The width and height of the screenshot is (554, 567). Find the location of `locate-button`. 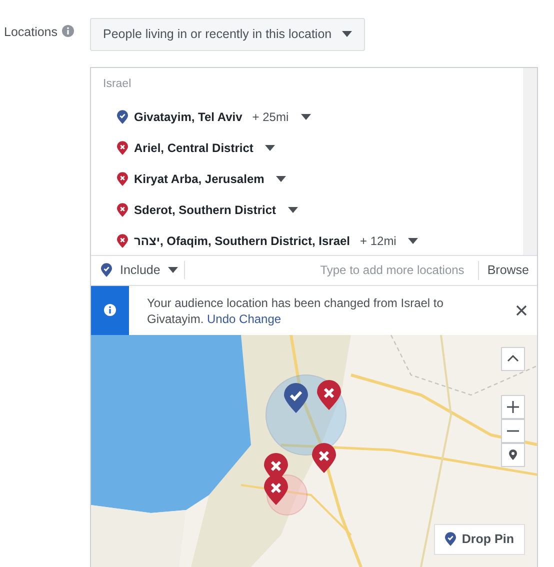

locate-button is located at coordinates (513, 454).